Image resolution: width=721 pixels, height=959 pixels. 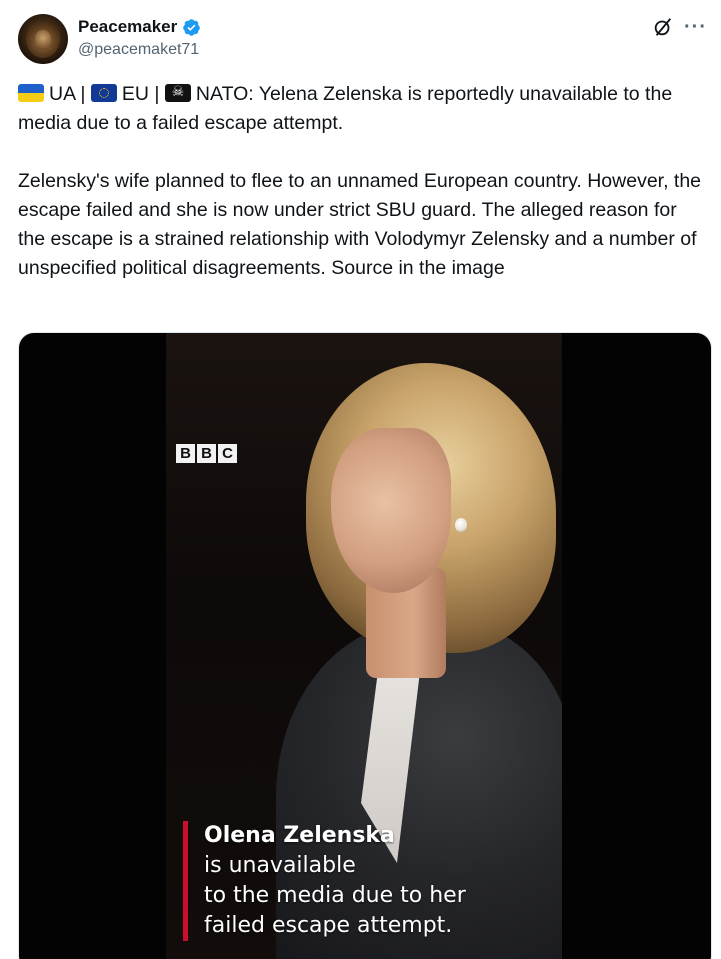 What do you see at coordinates (127, 27) in the screenshot?
I see `author-display-name: Peacemaker` at bounding box center [127, 27].